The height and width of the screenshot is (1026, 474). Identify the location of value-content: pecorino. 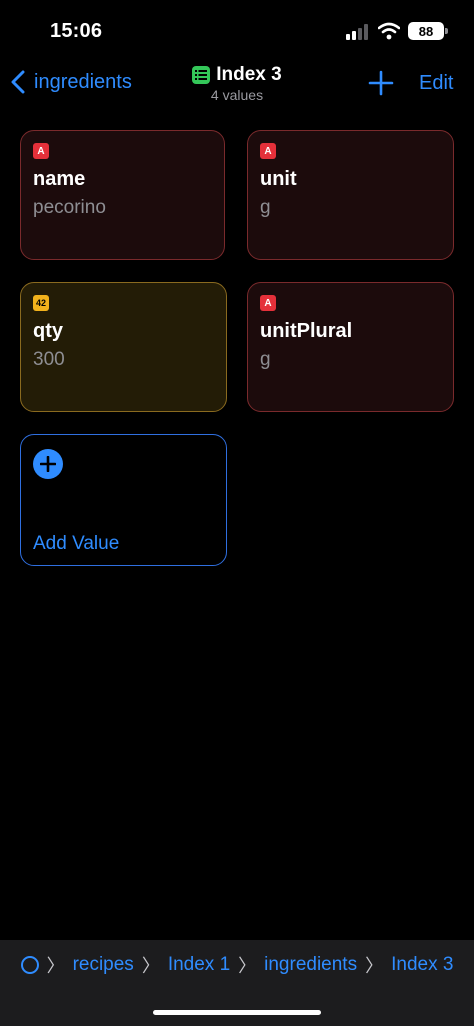
(69, 207).